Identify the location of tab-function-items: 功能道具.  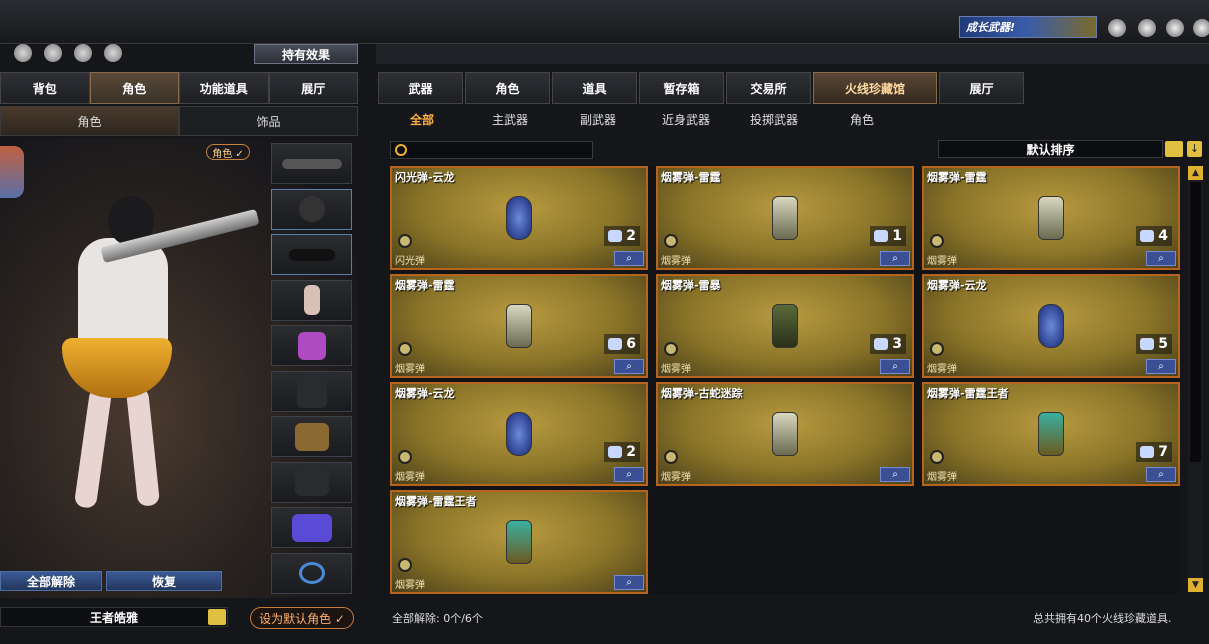
(224, 88).